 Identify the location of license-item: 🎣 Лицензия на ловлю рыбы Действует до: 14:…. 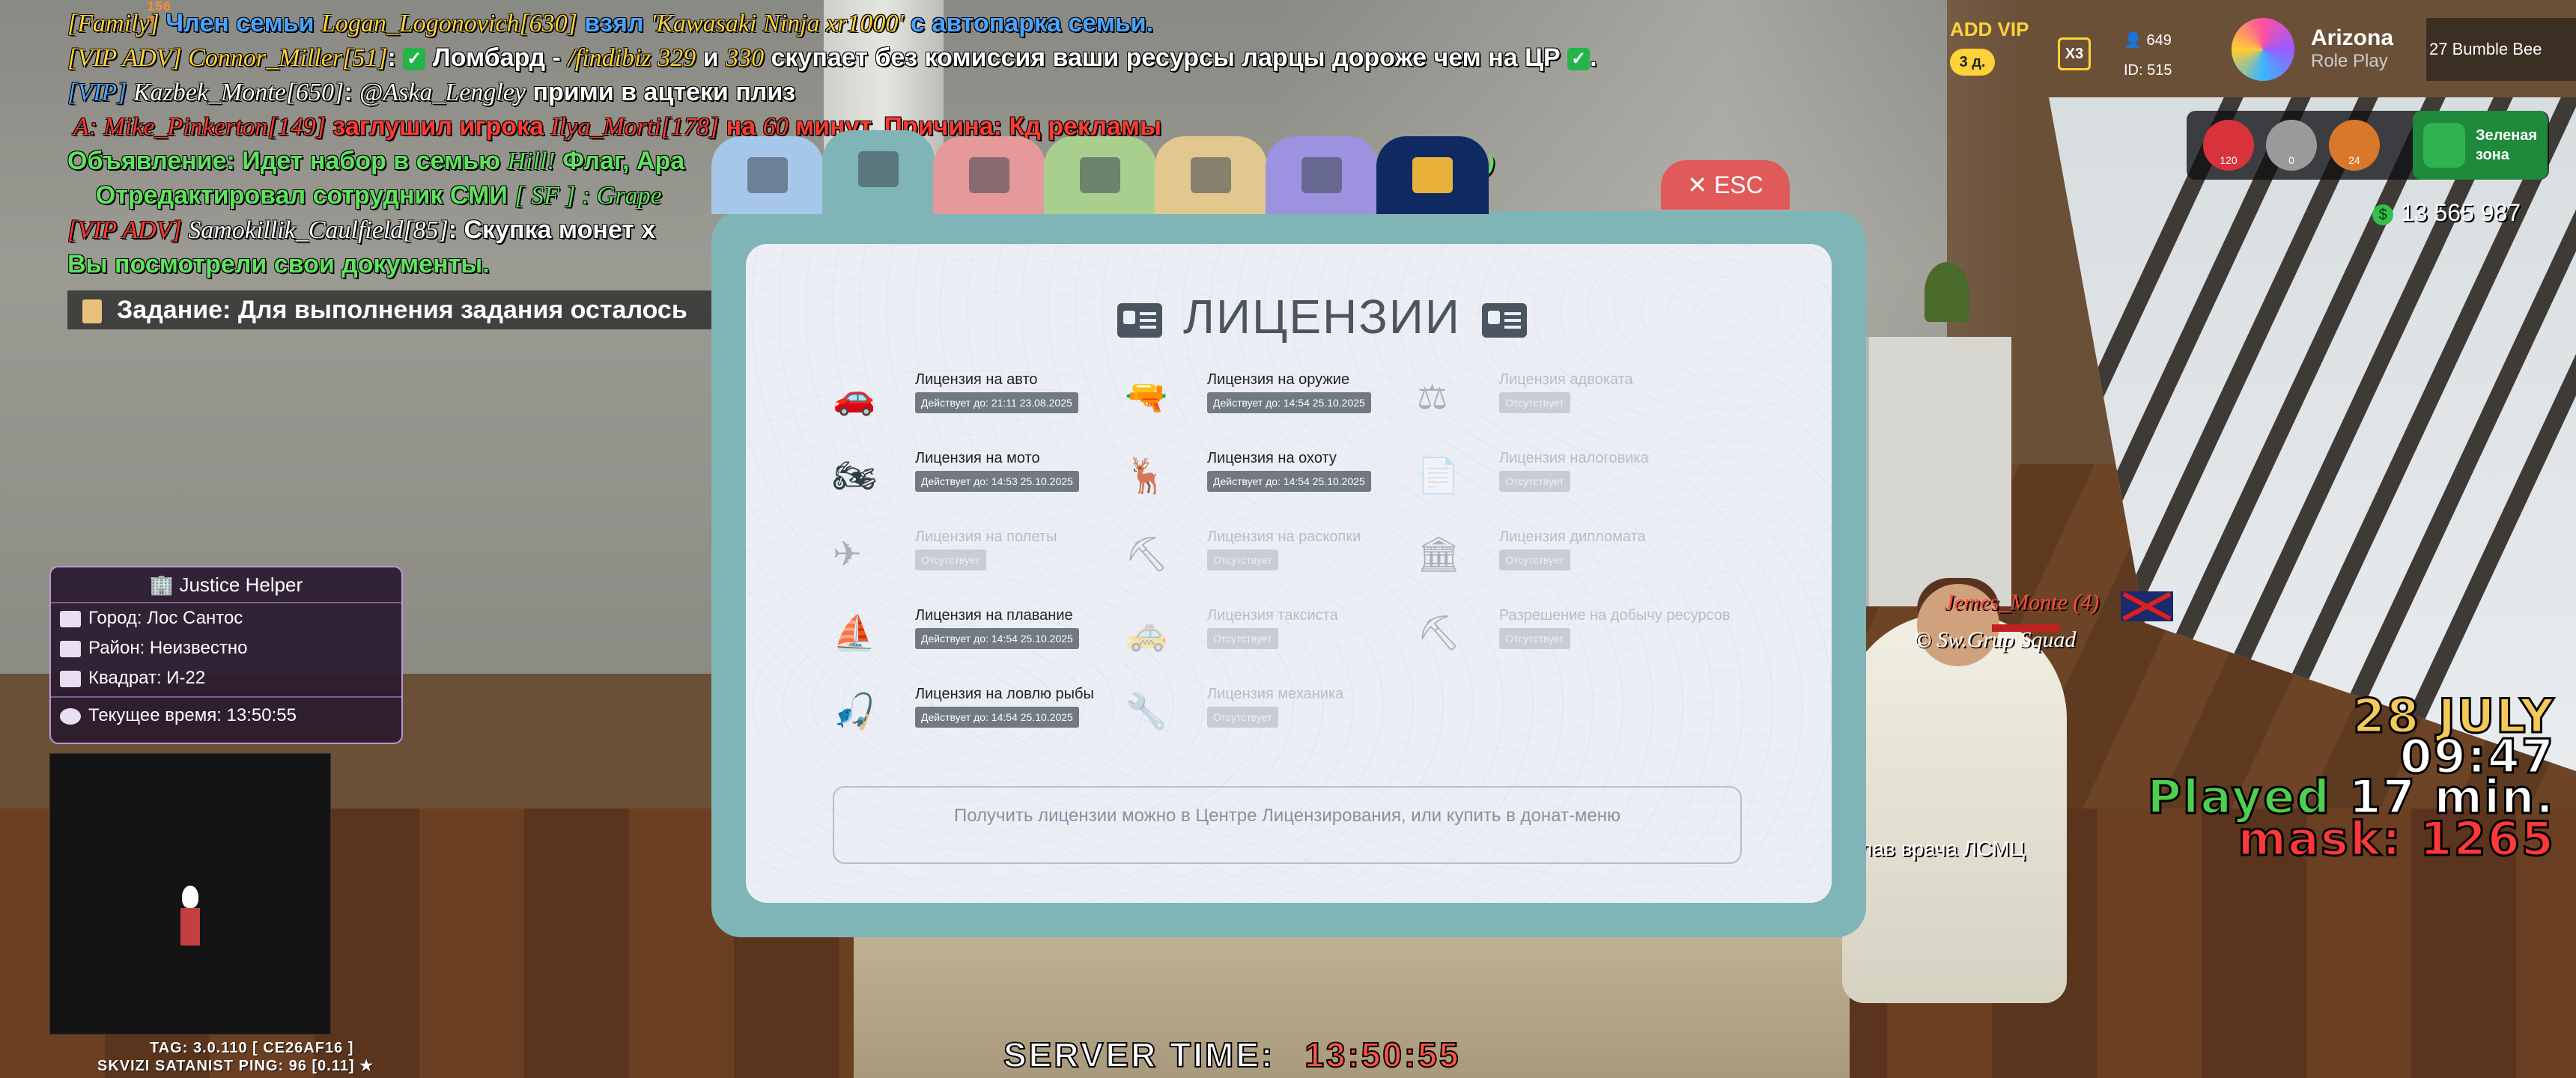
(975, 719).